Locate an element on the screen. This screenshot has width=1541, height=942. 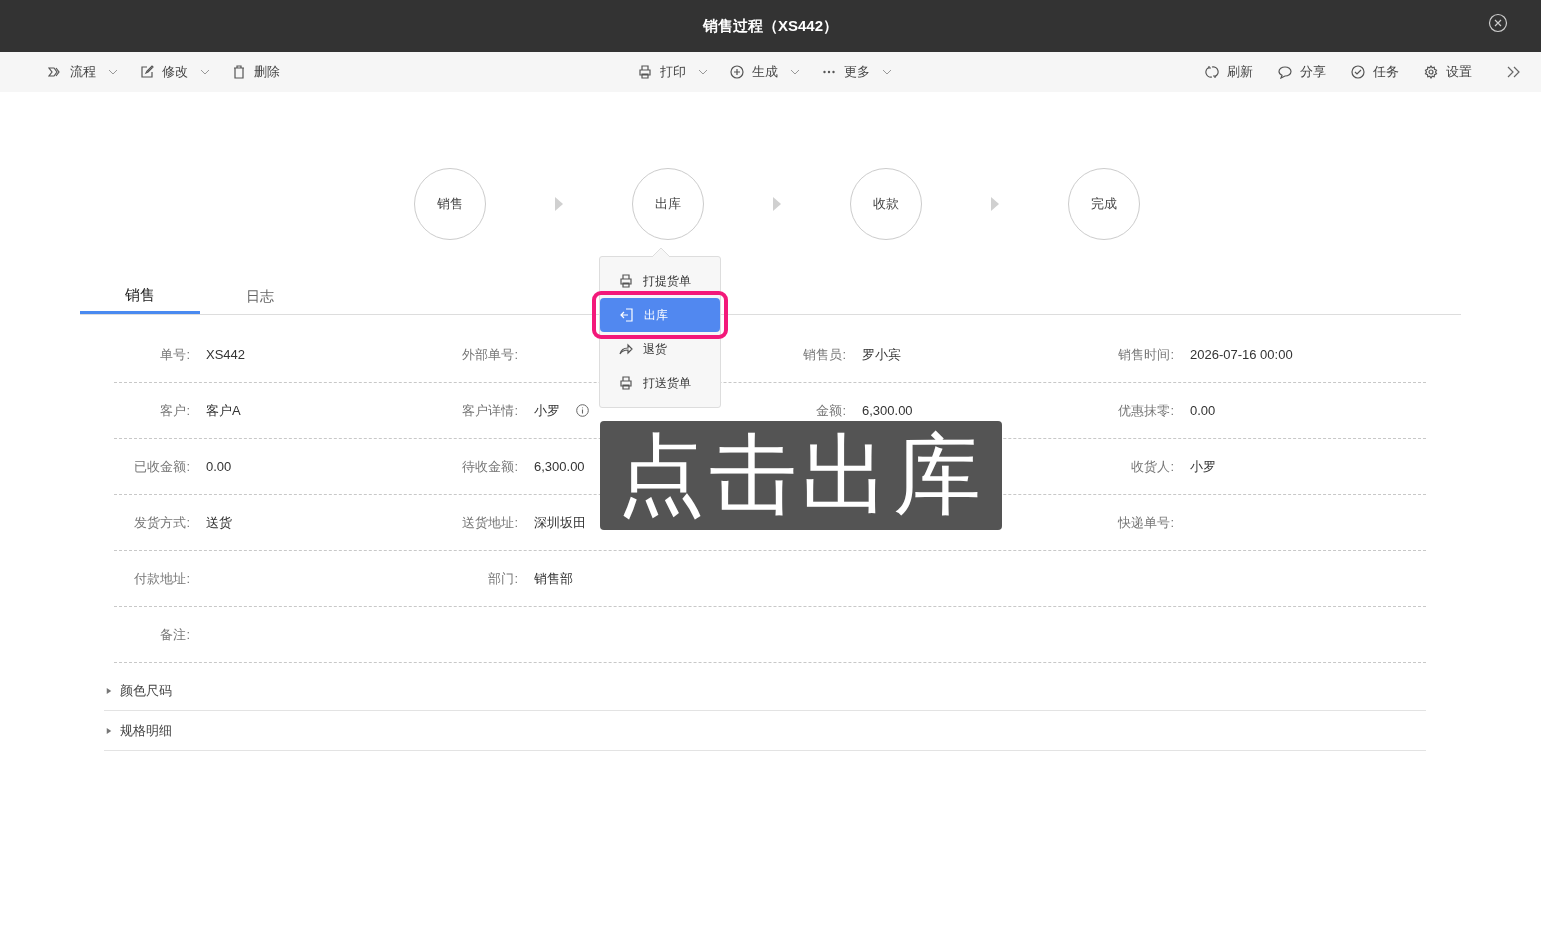
refresh-icon is located at coordinates (1212, 72).